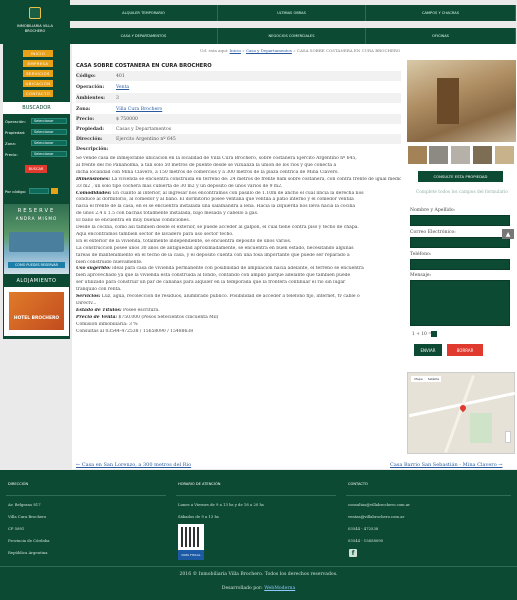  Describe the element at coordinates (460, 303) in the screenshot. I see `message-field` at that location.